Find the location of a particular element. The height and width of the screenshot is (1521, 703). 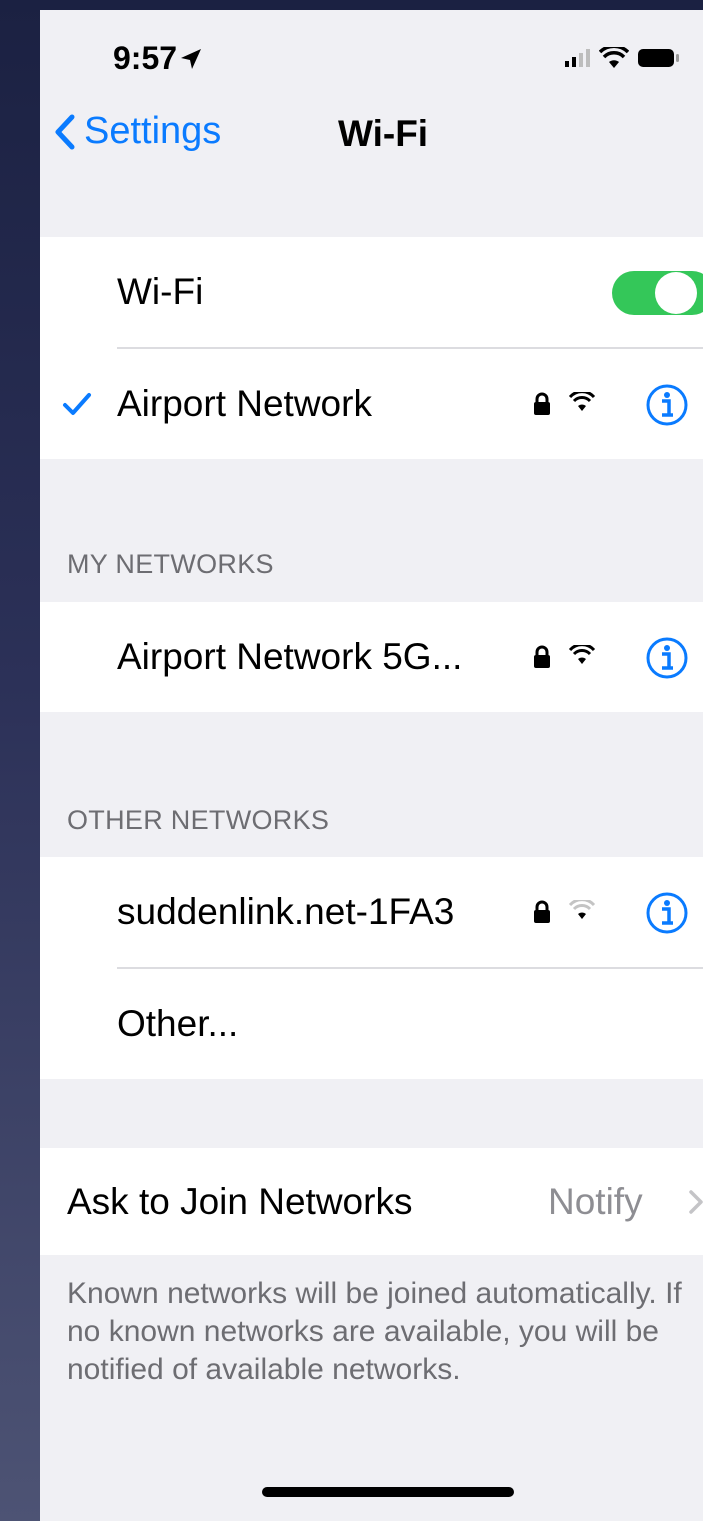

ask-to-join-group: Ask to Join Networks Notify is located at coordinates (371, 1201).